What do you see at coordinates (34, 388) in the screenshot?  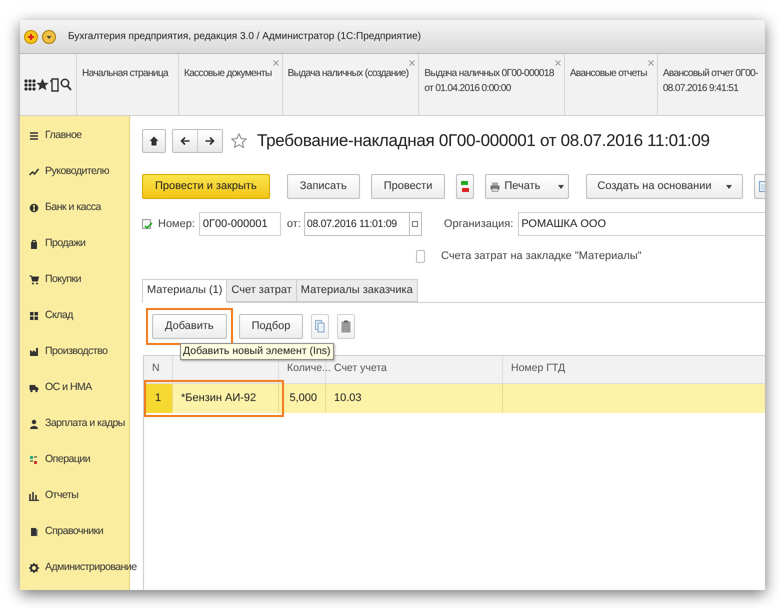 I see `truck-icon` at bounding box center [34, 388].